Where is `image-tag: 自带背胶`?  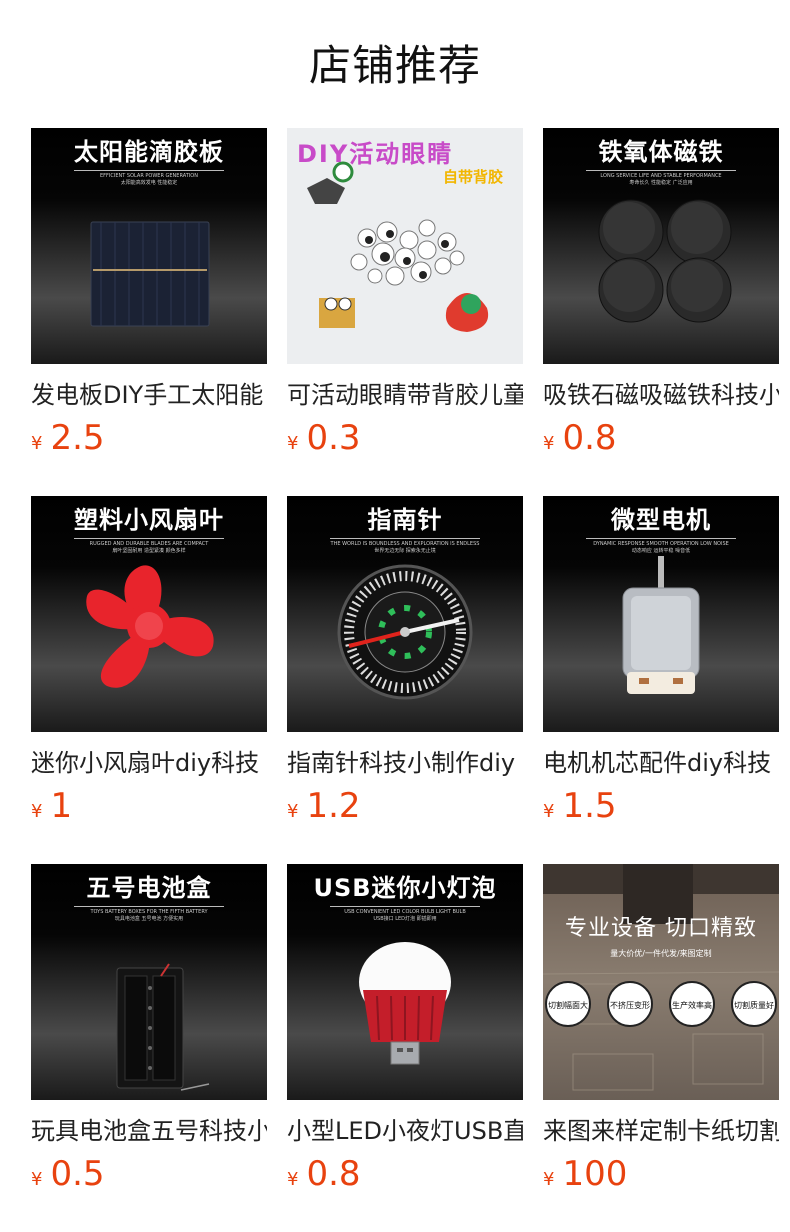 image-tag: 自带背胶 is located at coordinates (473, 177).